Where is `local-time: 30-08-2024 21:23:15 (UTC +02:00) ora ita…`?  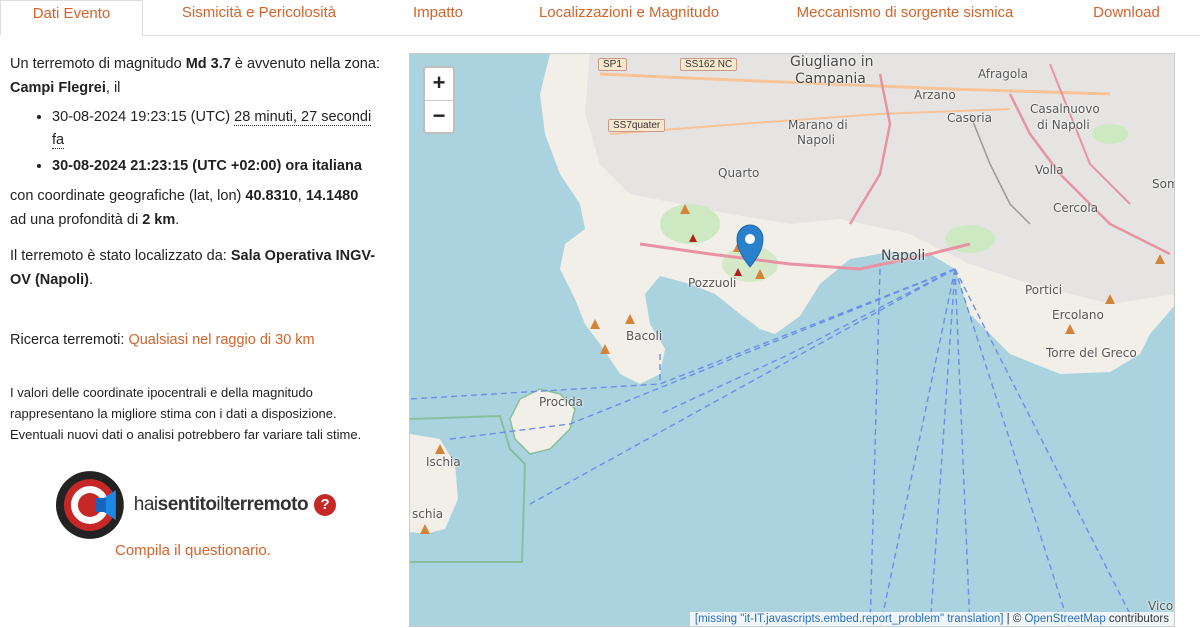 local-time: 30-08-2024 21:23:15 (UTC +02:00) ora ita… is located at coordinates (207, 166).